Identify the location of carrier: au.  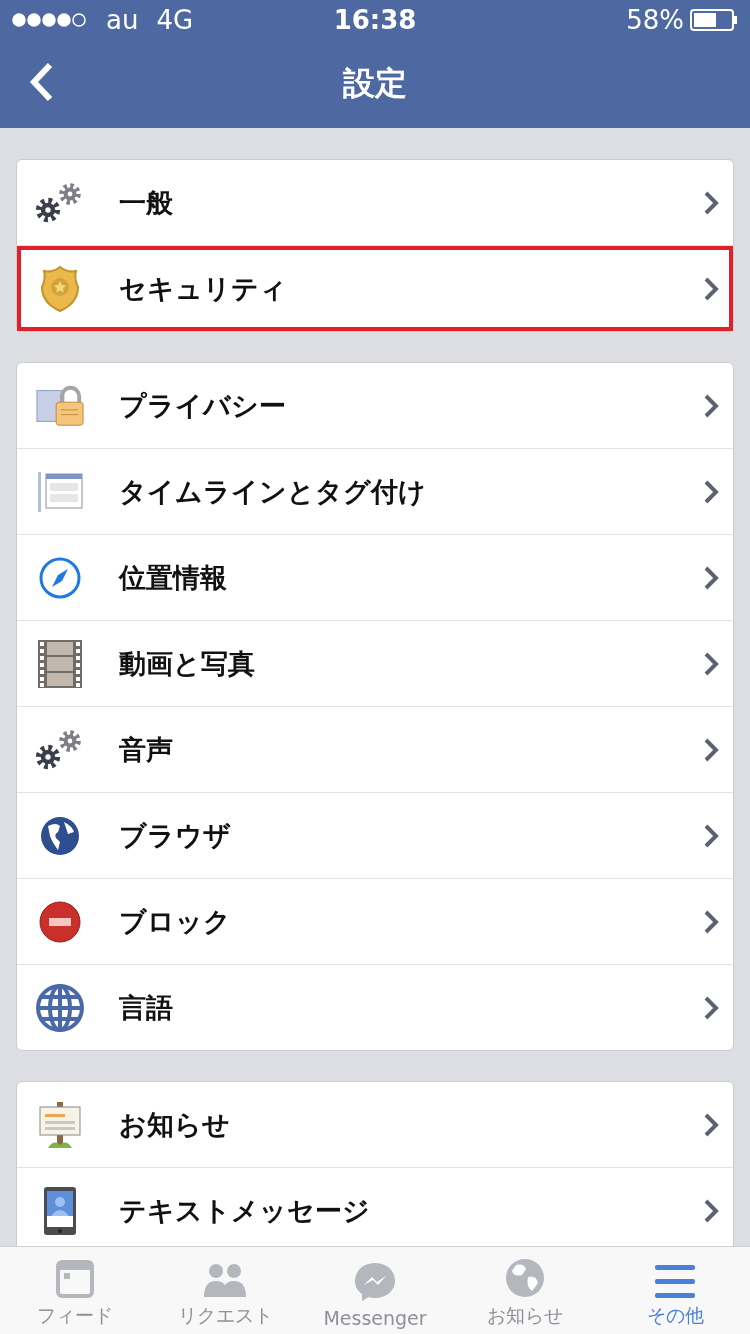
(122, 20).